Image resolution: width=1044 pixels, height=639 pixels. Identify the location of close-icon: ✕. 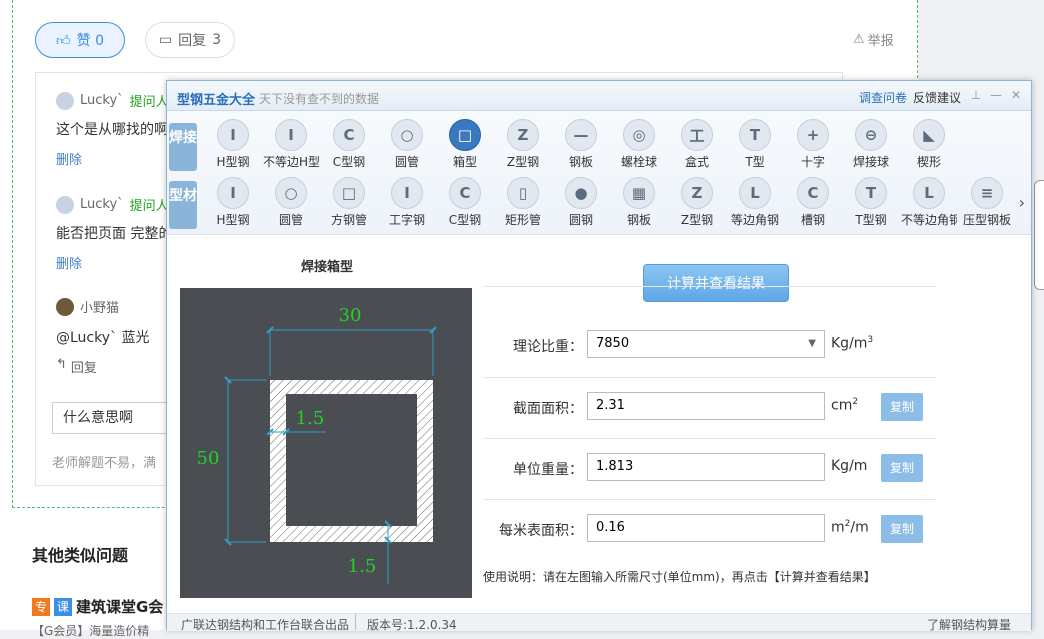
(1016, 95).